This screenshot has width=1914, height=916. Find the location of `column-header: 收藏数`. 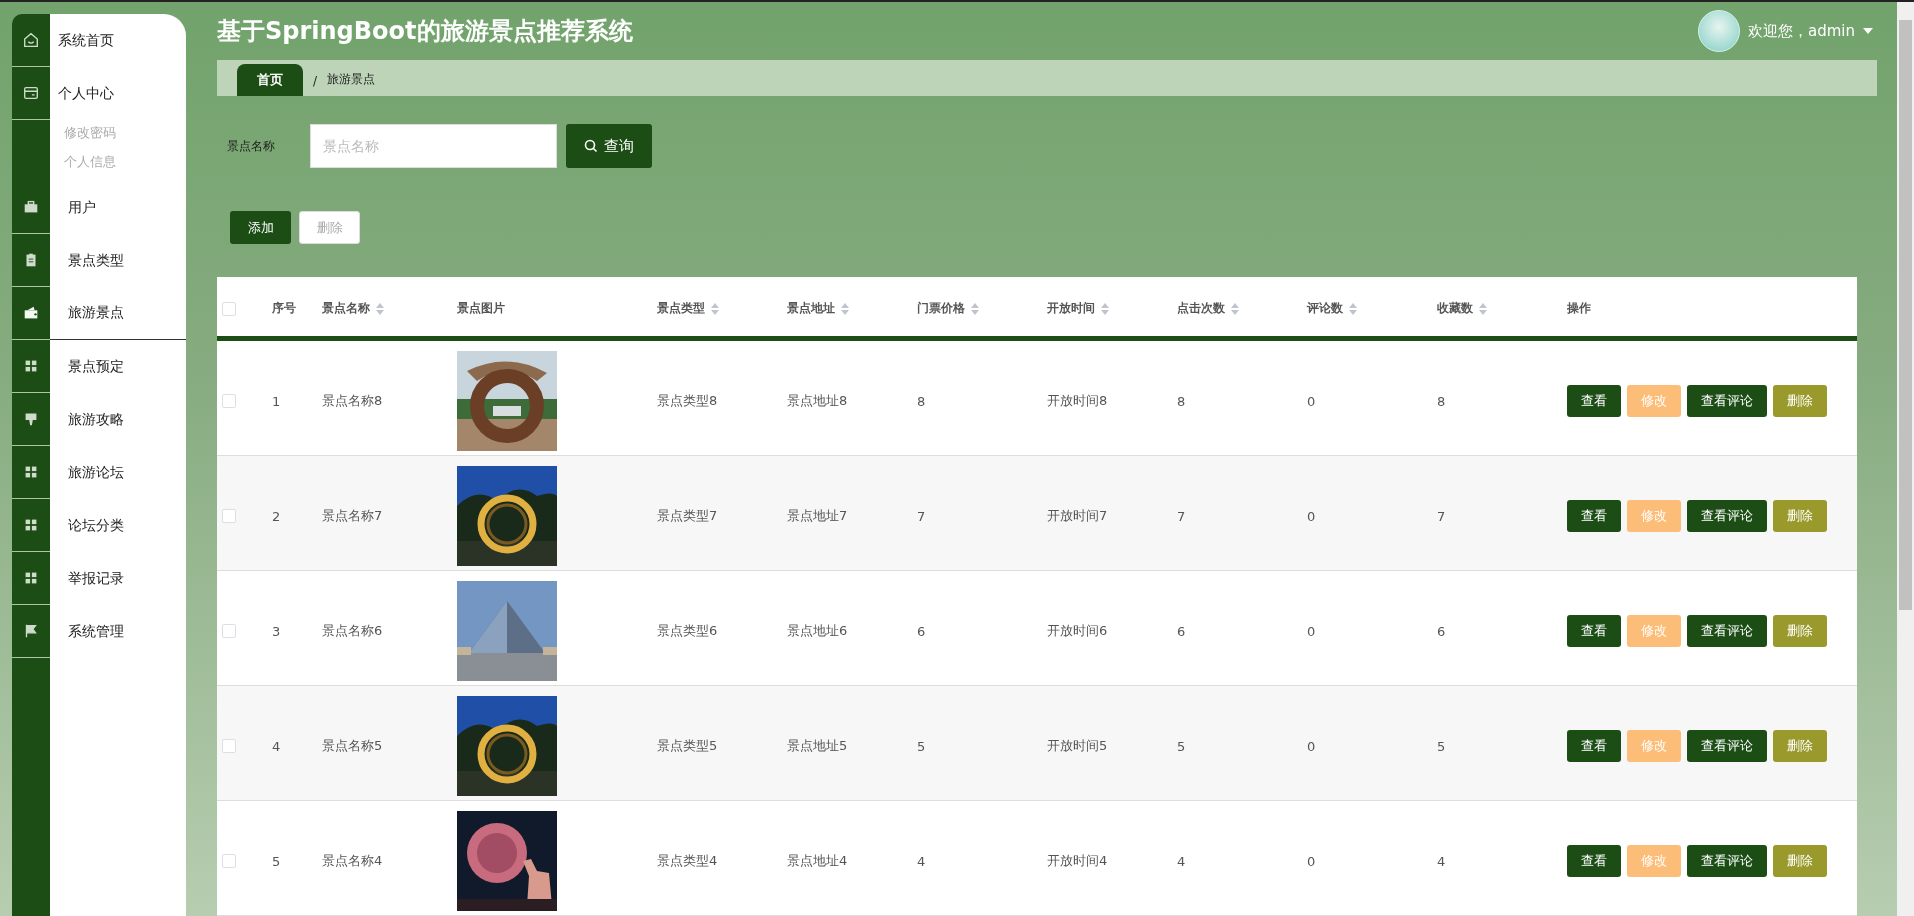

column-header: 收藏数 is located at coordinates (1455, 308).